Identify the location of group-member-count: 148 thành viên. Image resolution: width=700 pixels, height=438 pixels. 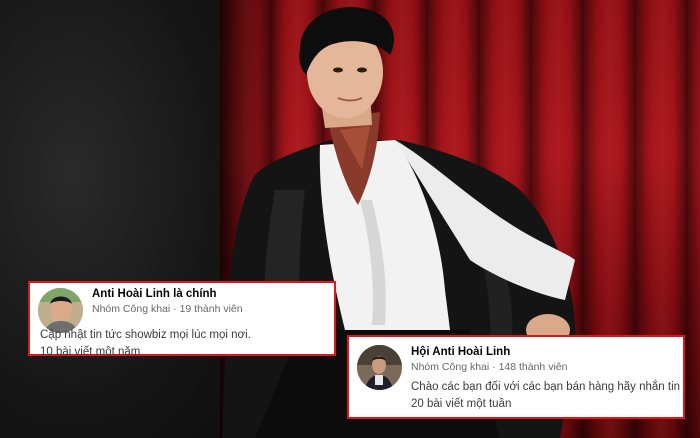
(533, 367).